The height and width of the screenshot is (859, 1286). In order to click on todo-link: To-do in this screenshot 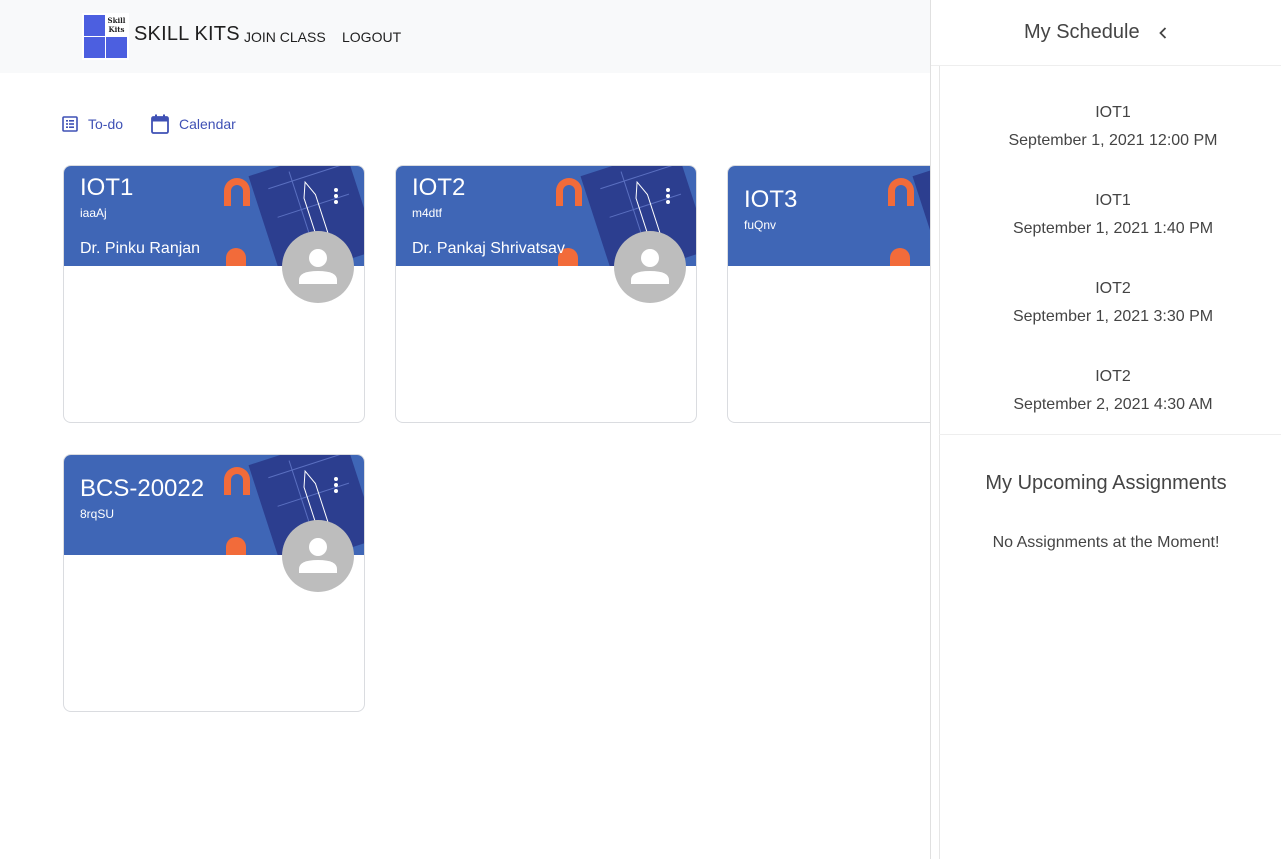, I will do `click(92, 124)`.